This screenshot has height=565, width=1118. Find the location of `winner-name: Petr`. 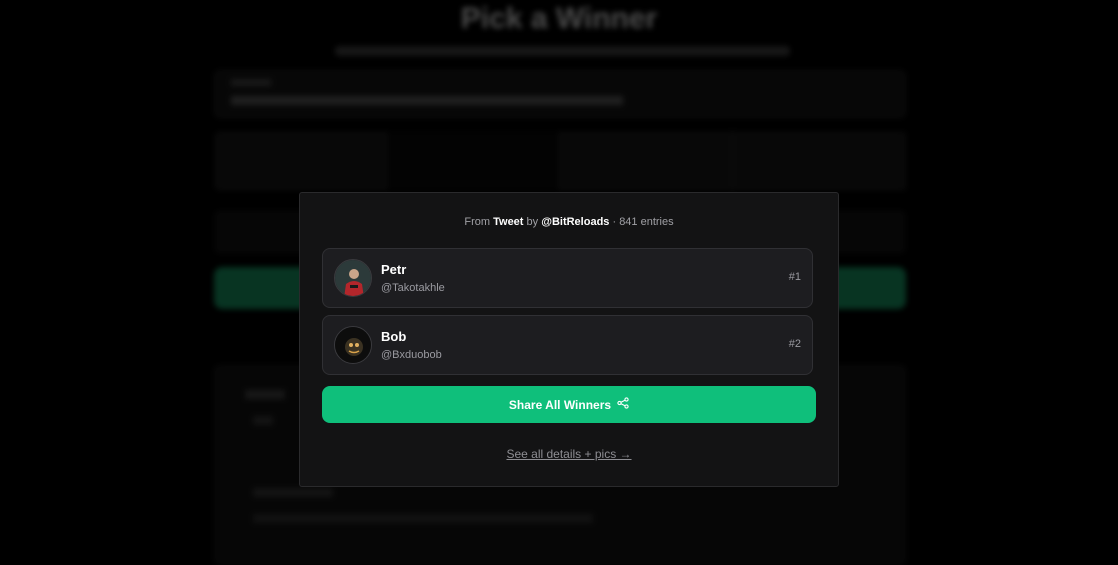

winner-name: Petr is located at coordinates (393, 269).